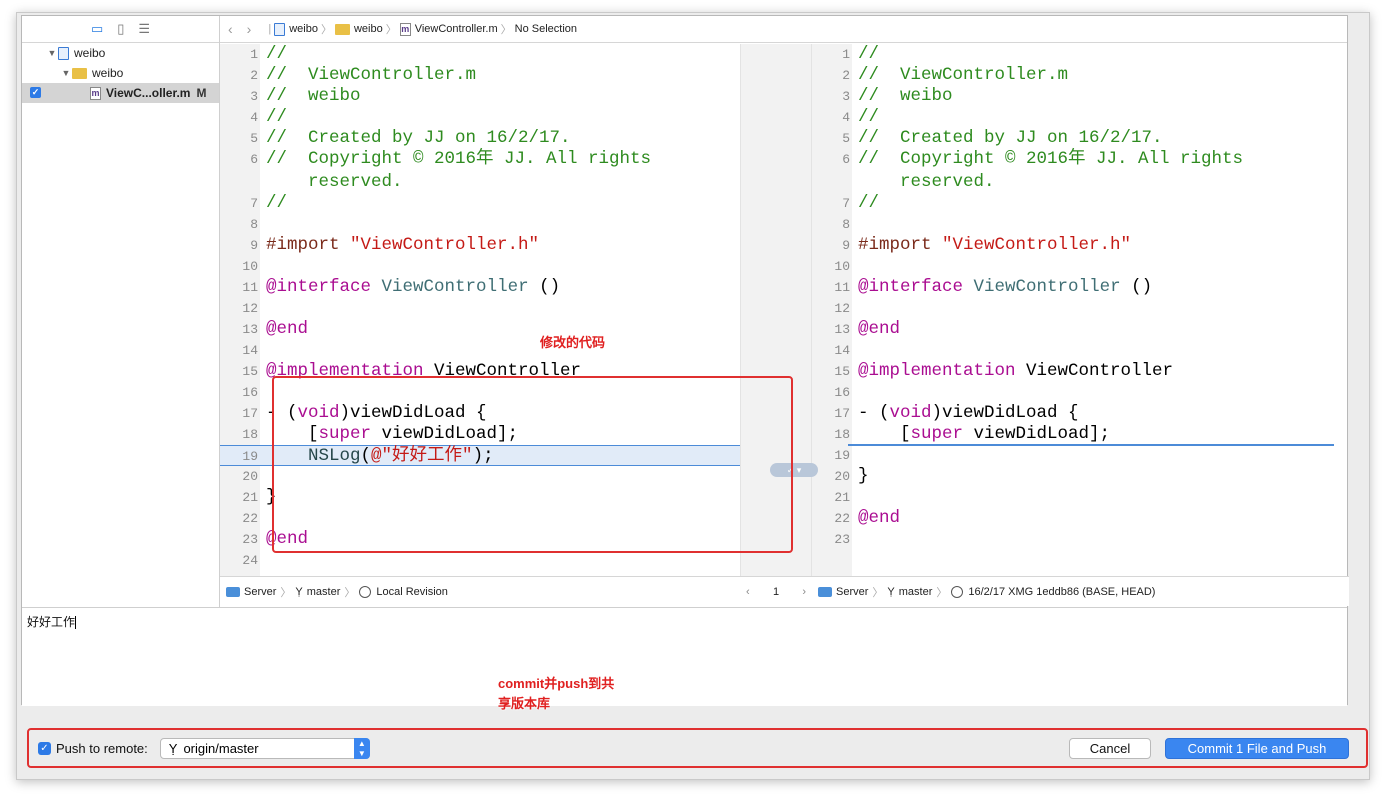 This screenshot has height=800, width=1386. Describe the element at coordinates (842, 455) in the screenshot. I see `line-number: 19` at that location.